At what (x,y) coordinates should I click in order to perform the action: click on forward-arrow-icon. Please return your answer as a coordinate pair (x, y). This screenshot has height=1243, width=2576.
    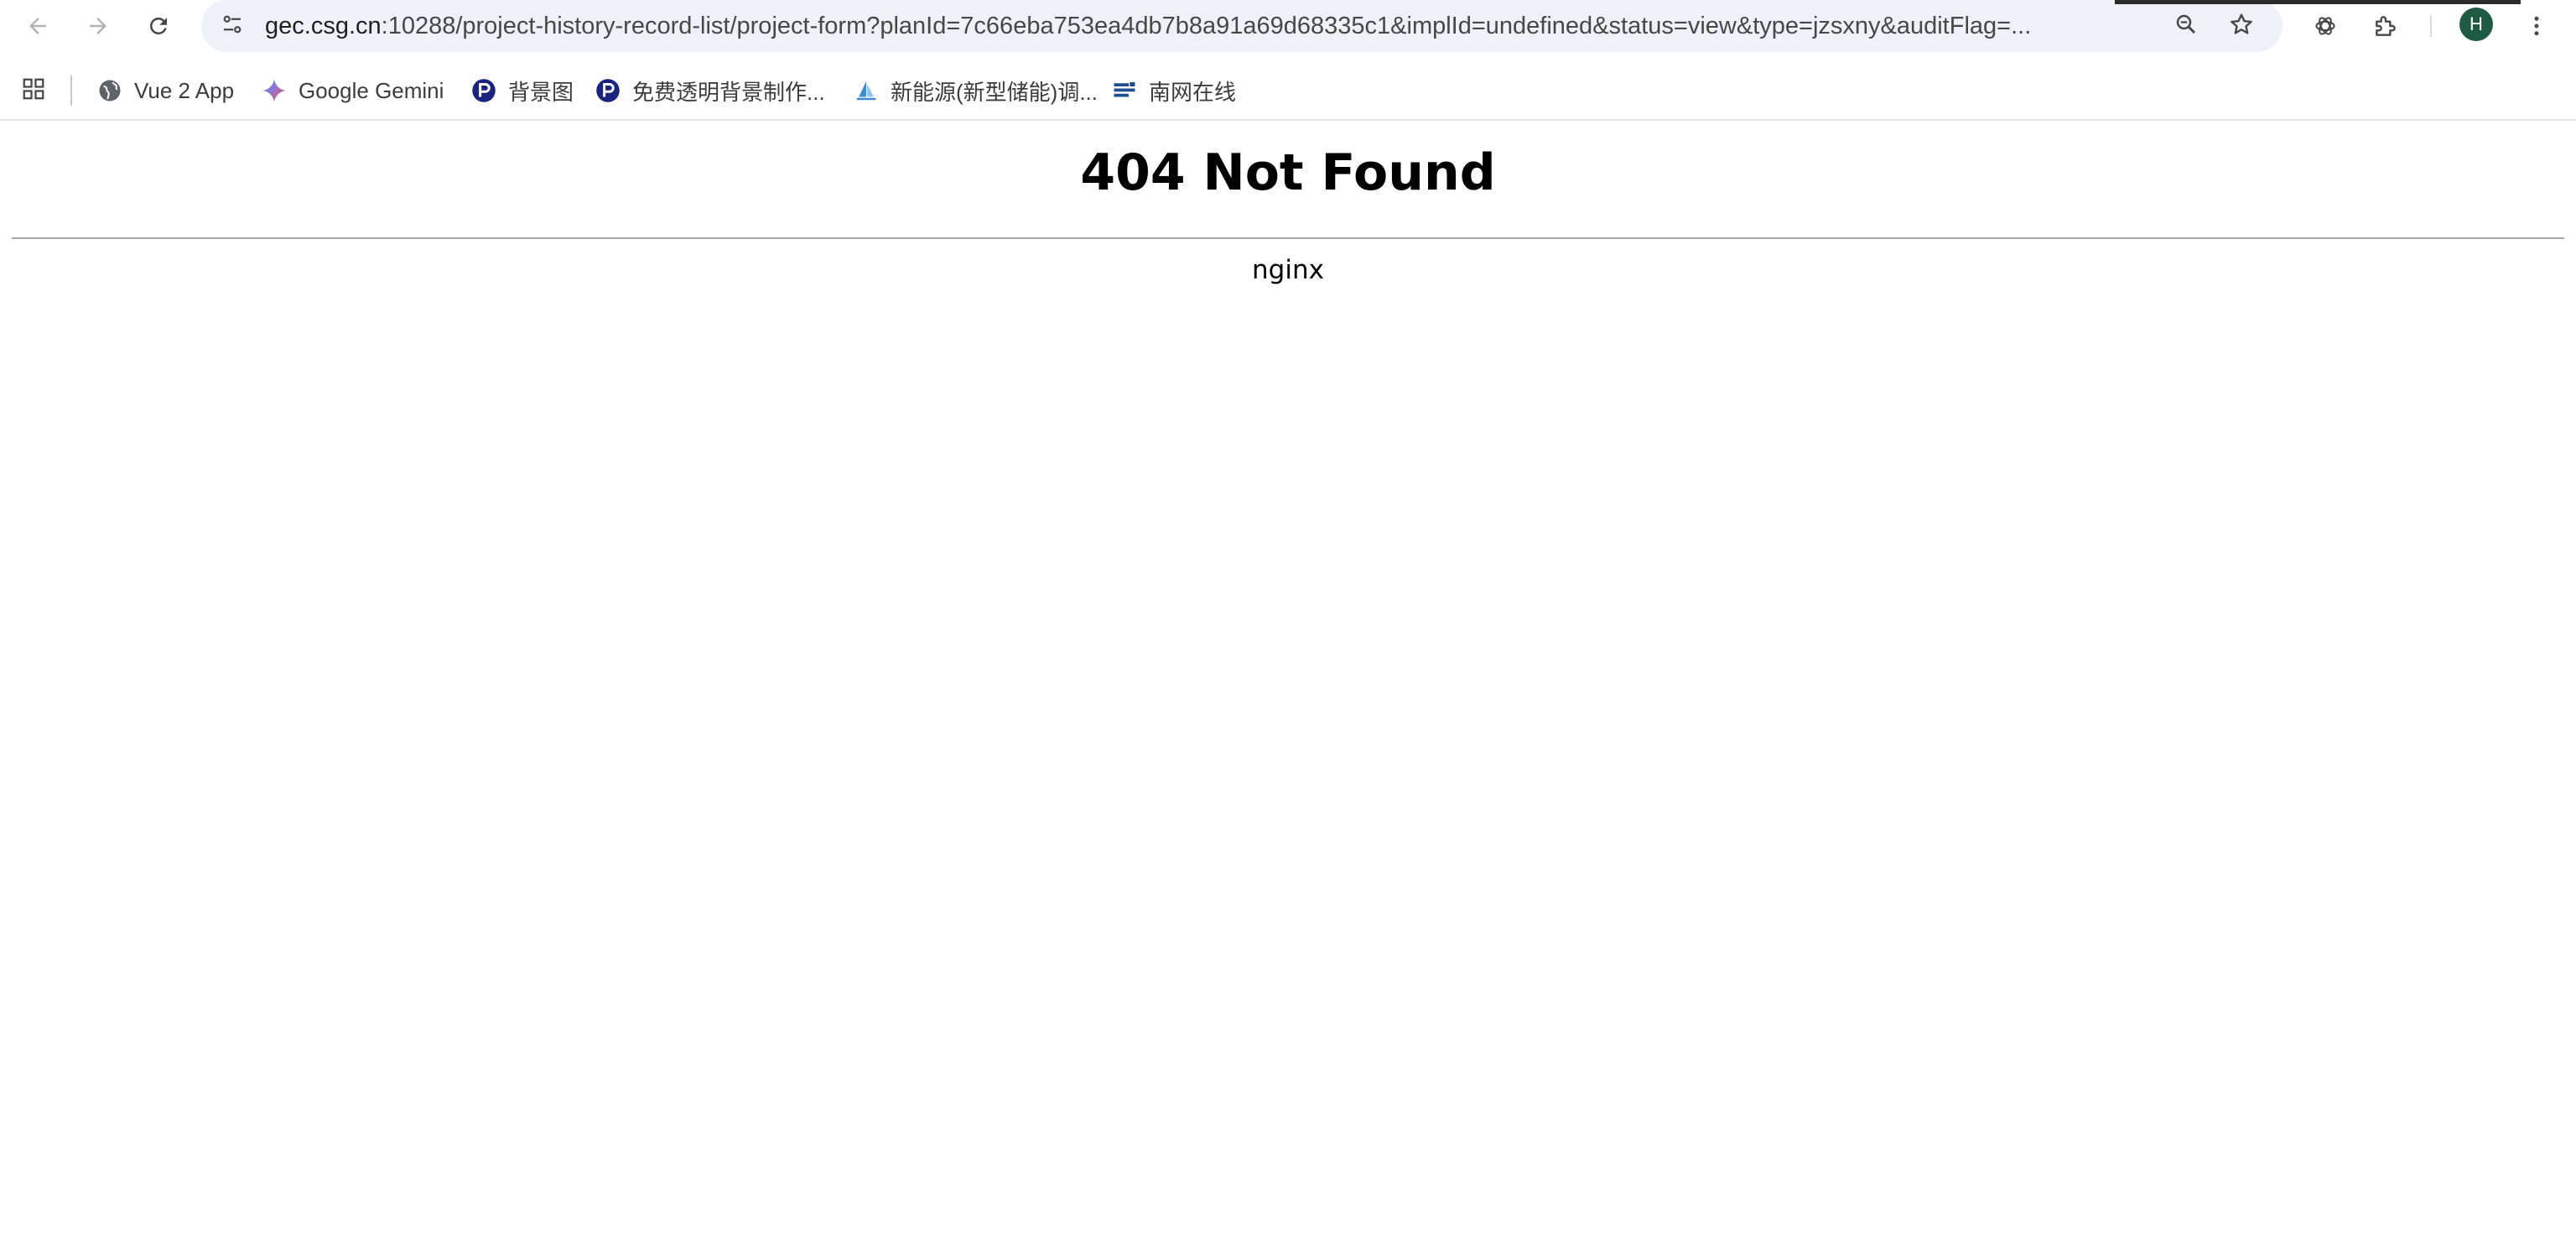
    Looking at the image, I should click on (98, 26).